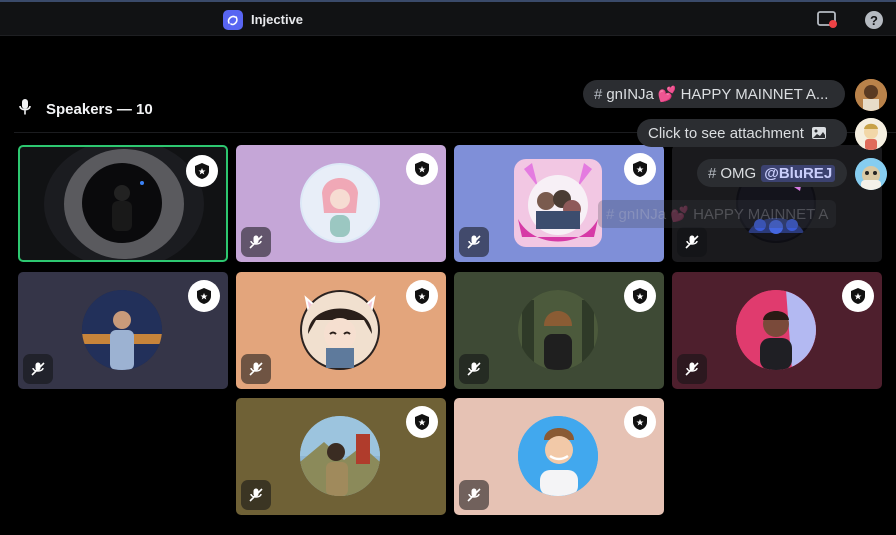 This screenshot has height=535, width=896. I want to click on stage-header: Speakers — 10, so click(85, 109).